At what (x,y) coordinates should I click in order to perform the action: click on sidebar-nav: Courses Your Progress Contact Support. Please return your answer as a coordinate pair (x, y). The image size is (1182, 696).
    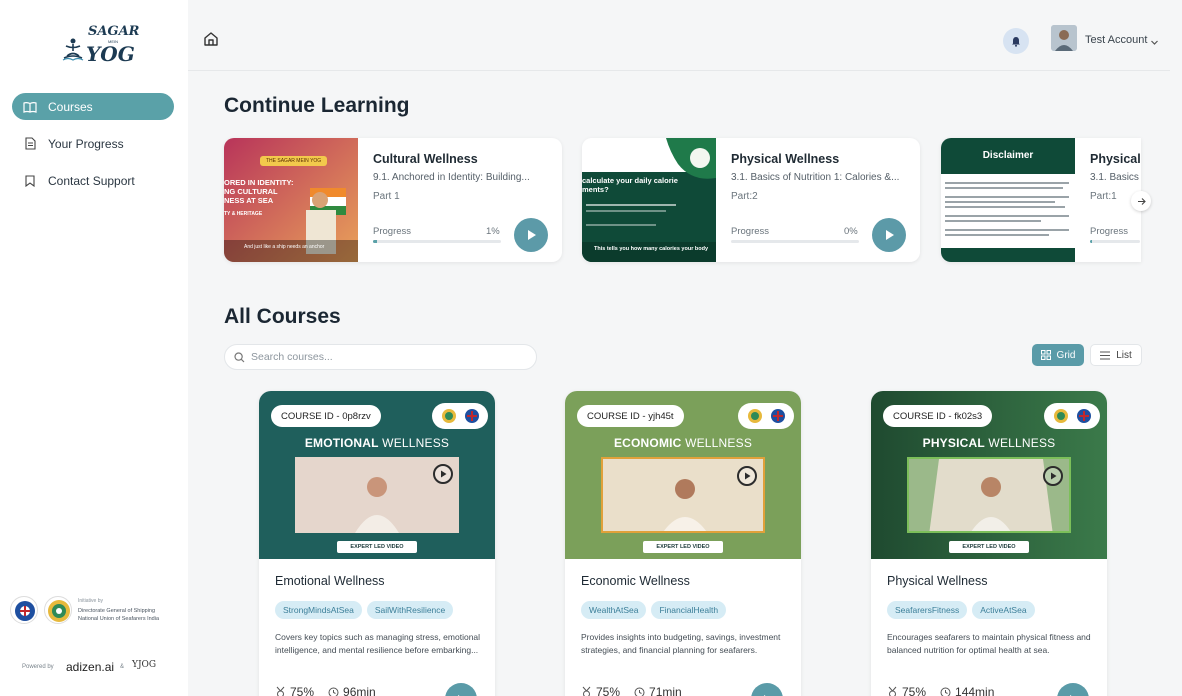
    Looking at the image, I should click on (93, 148).